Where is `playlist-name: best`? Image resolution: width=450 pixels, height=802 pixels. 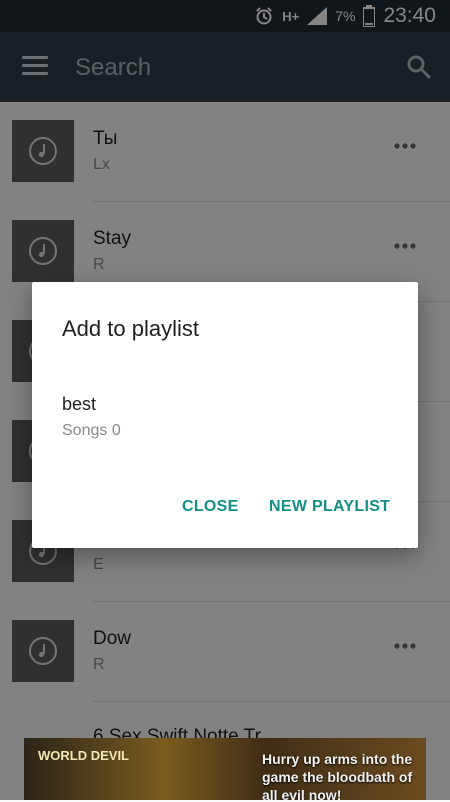
playlist-name: best is located at coordinates (79, 404).